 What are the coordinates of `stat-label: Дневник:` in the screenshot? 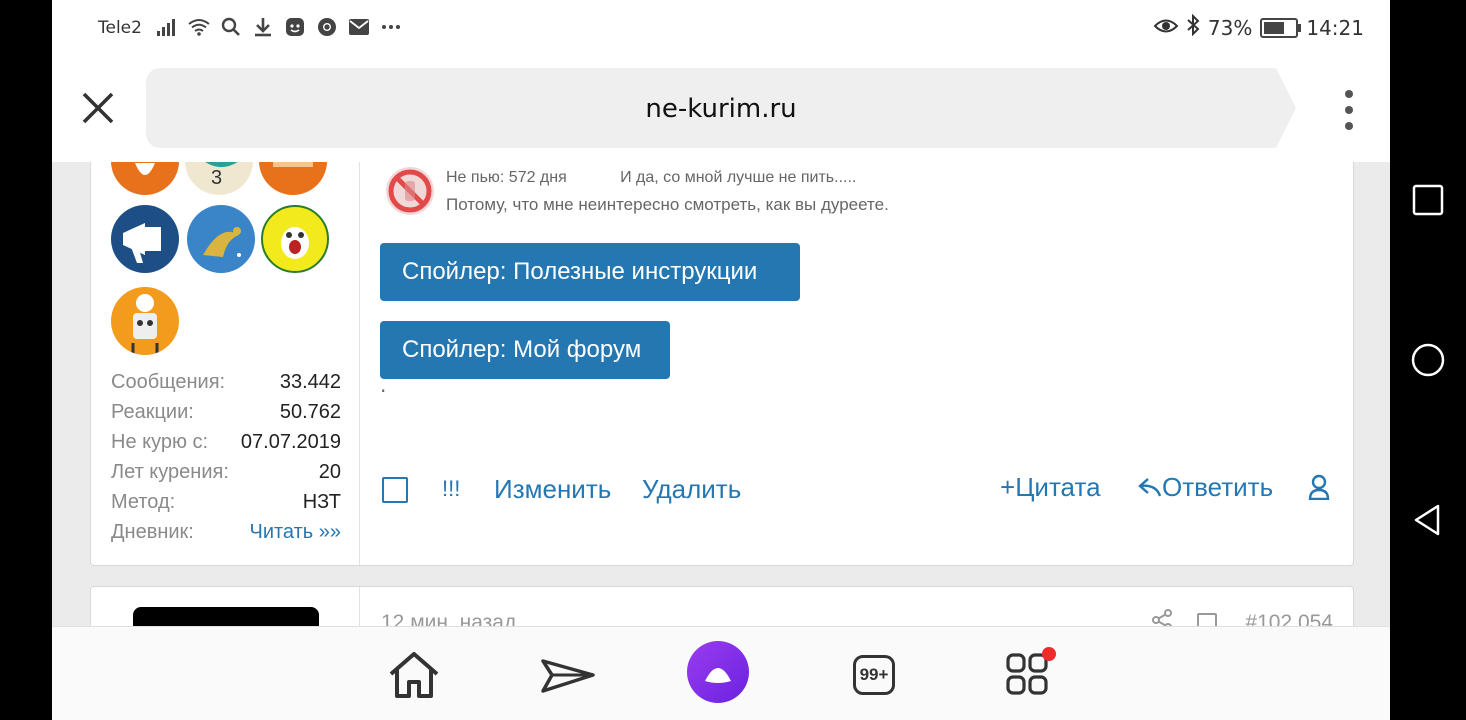 It's located at (152, 532).